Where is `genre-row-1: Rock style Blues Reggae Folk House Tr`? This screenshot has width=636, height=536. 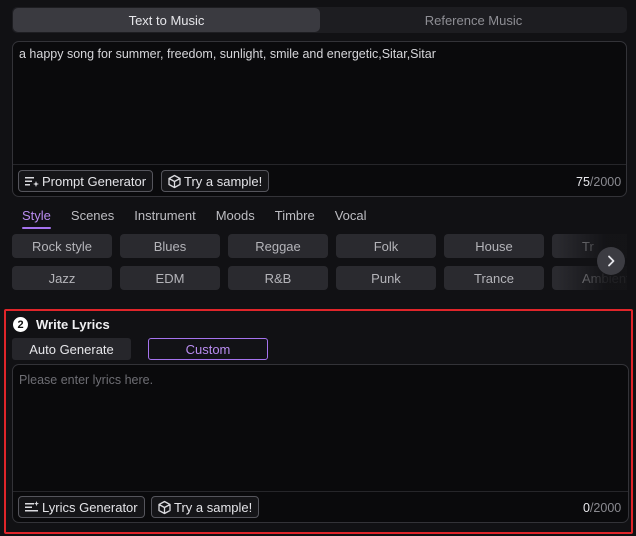
genre-row-1: Rock style Blues Reggae Folk House Tr is located at coordinates (319, 246).